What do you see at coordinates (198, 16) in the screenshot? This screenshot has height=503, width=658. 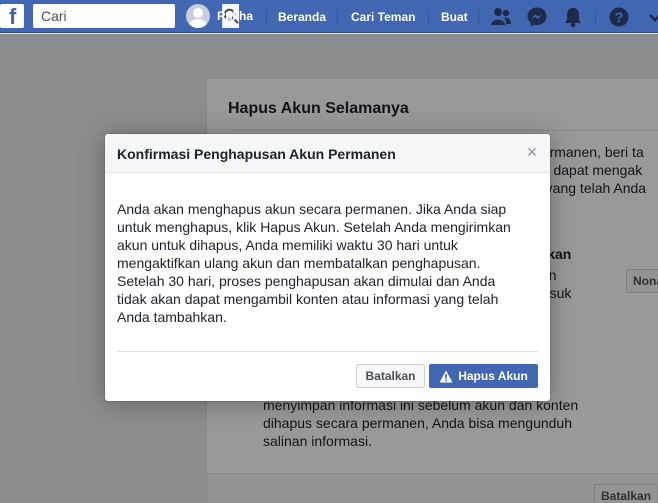 I see `avatar` at bounding box center [198, 16].